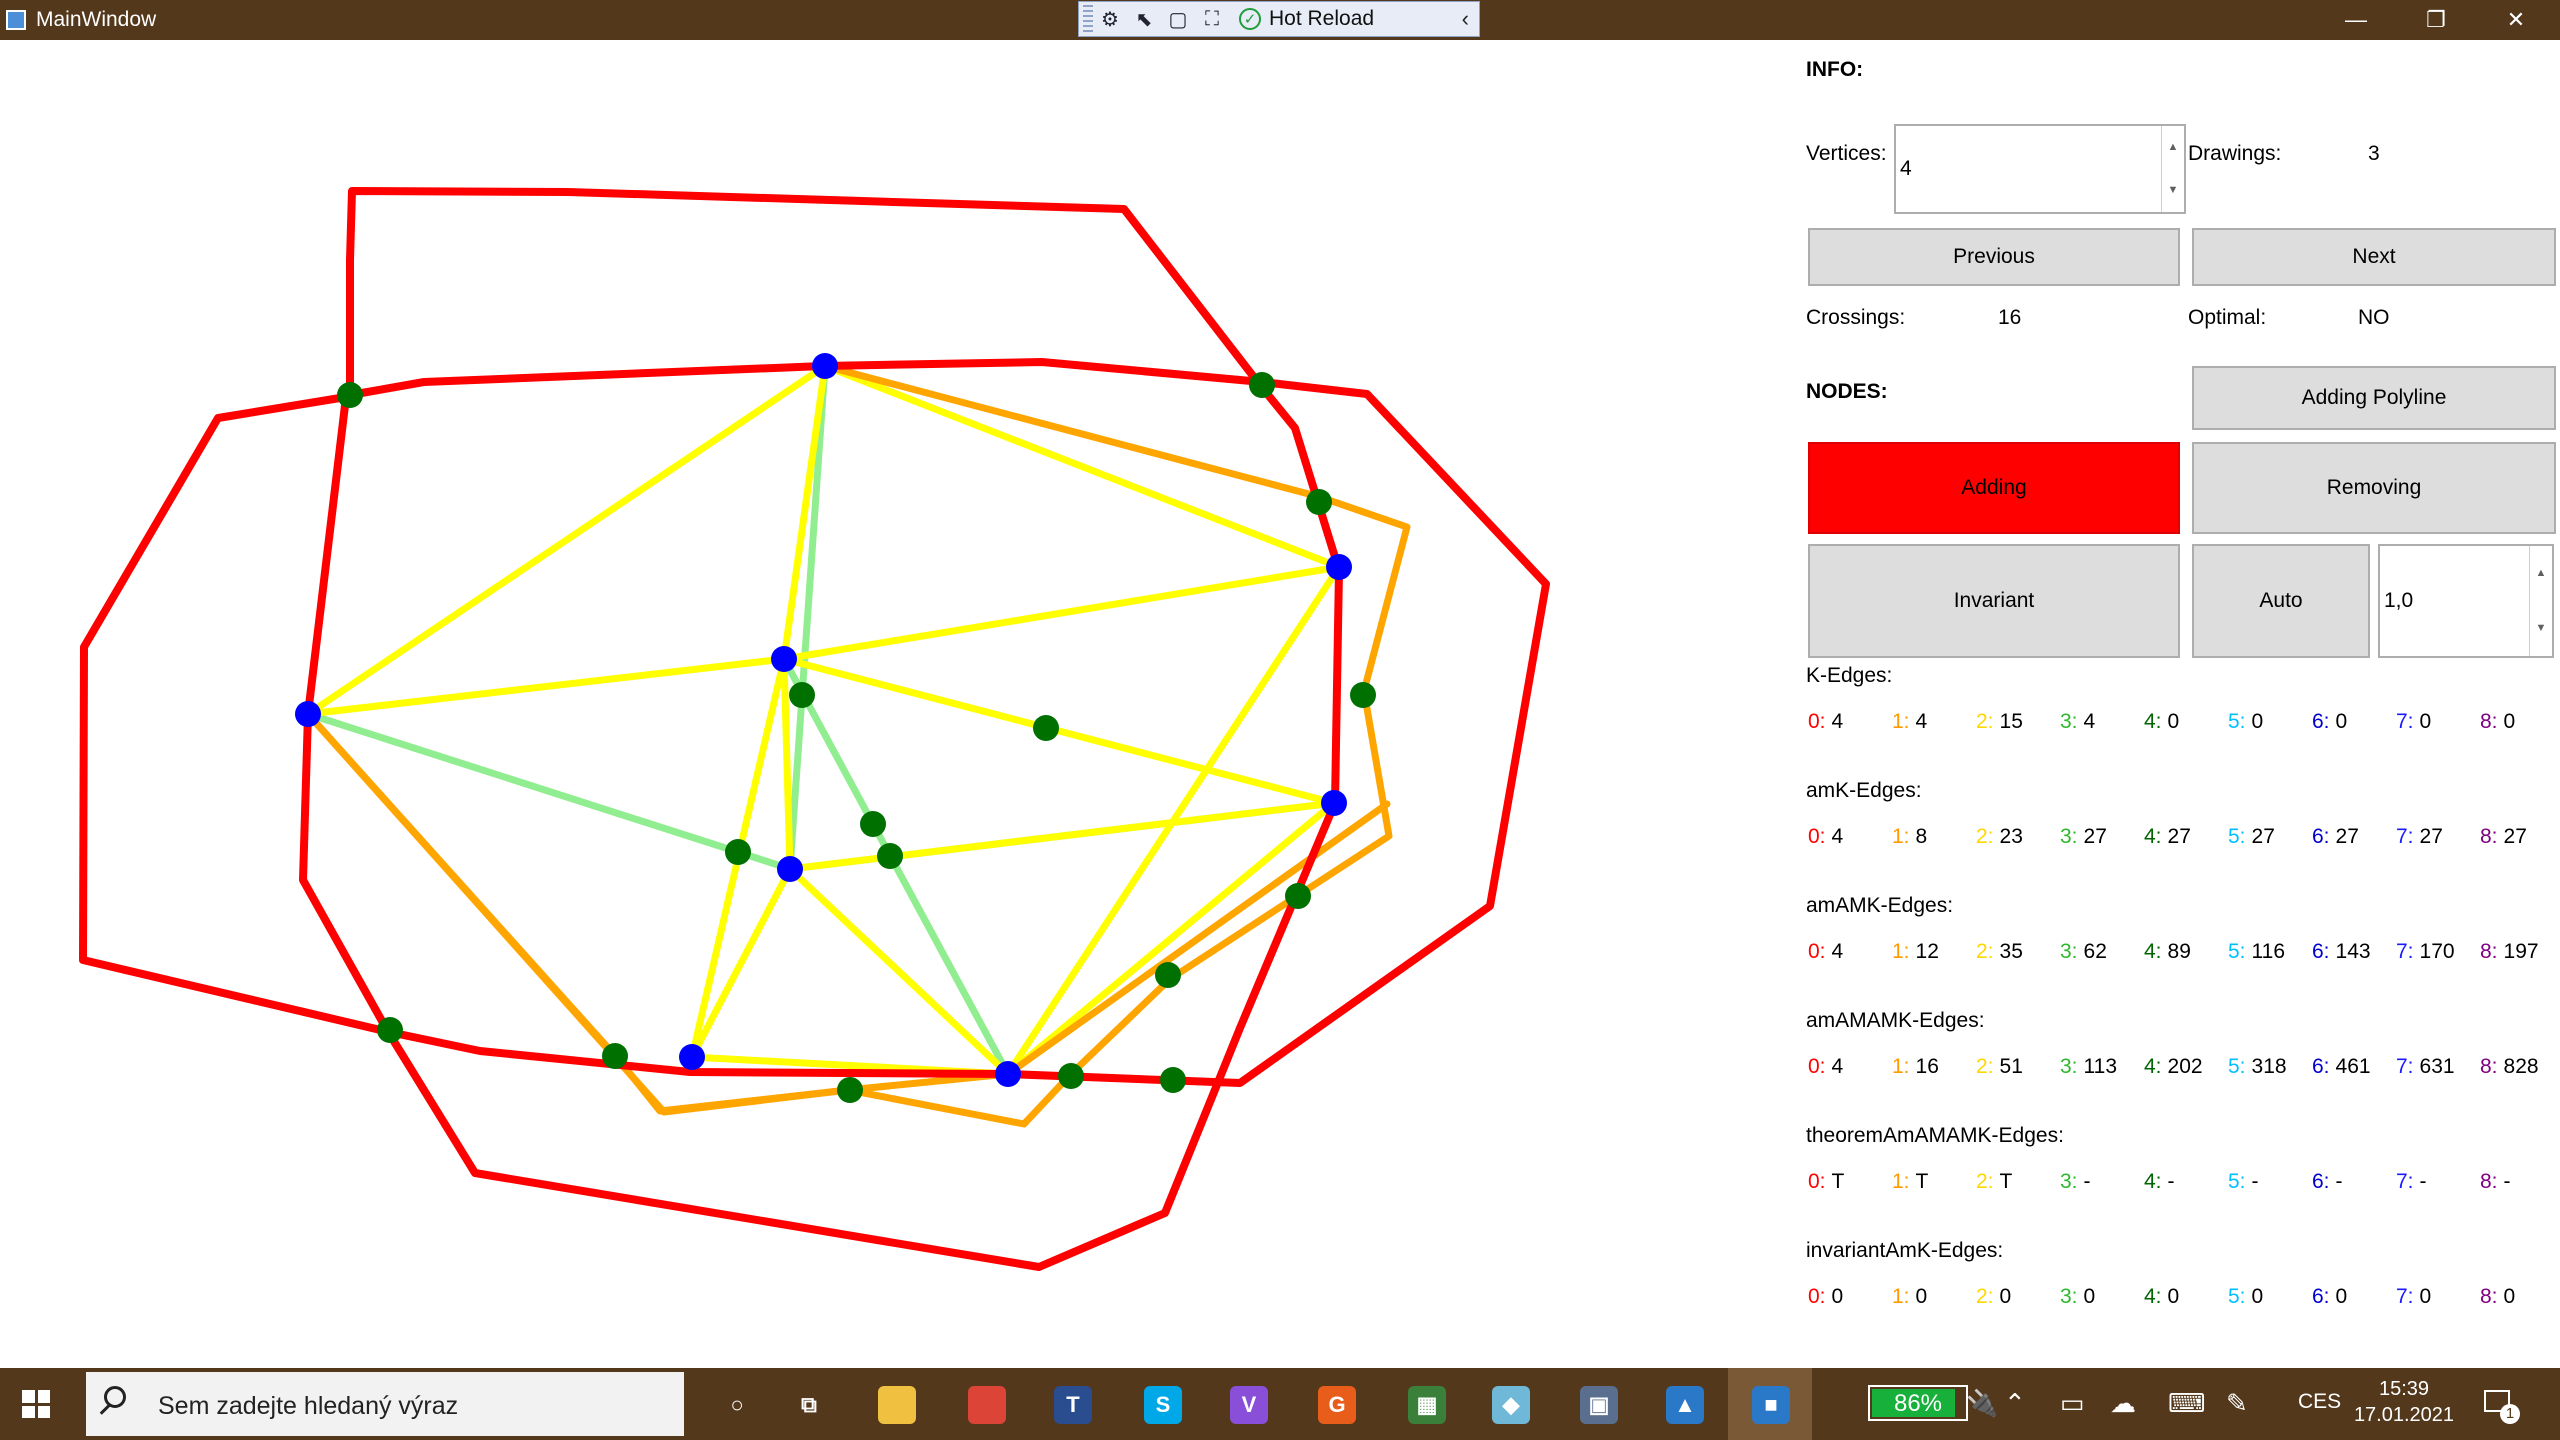  Describe the element at coordinates (2153, 1066) in the screenshot. I see `edge-index-label: 4:` at that location.